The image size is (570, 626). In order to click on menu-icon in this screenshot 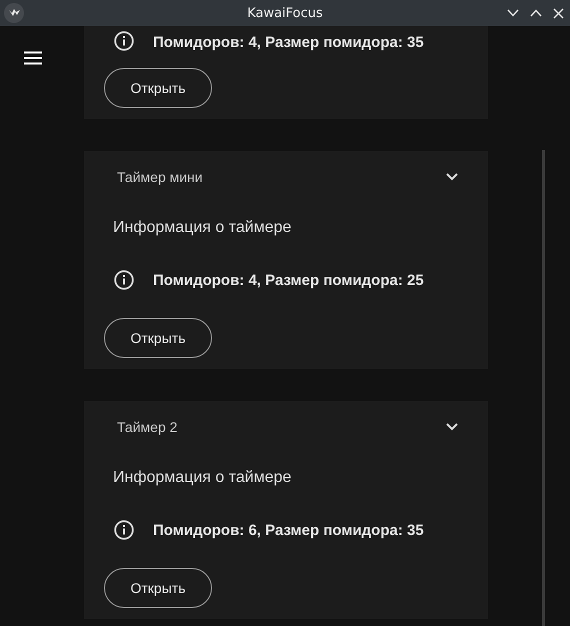, I will do `click(33, 58)`.